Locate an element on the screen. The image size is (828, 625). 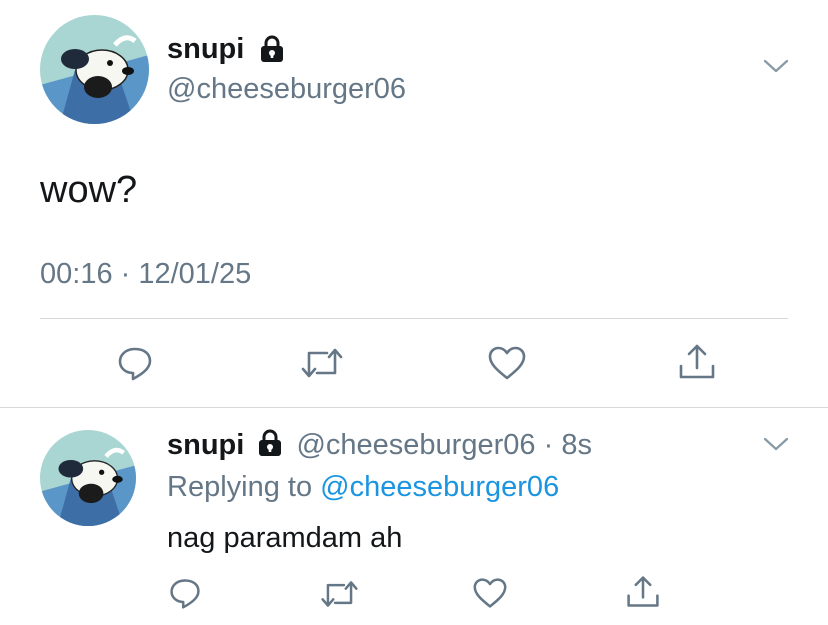
time-ago: 8s is located at coordinates (576, 445).